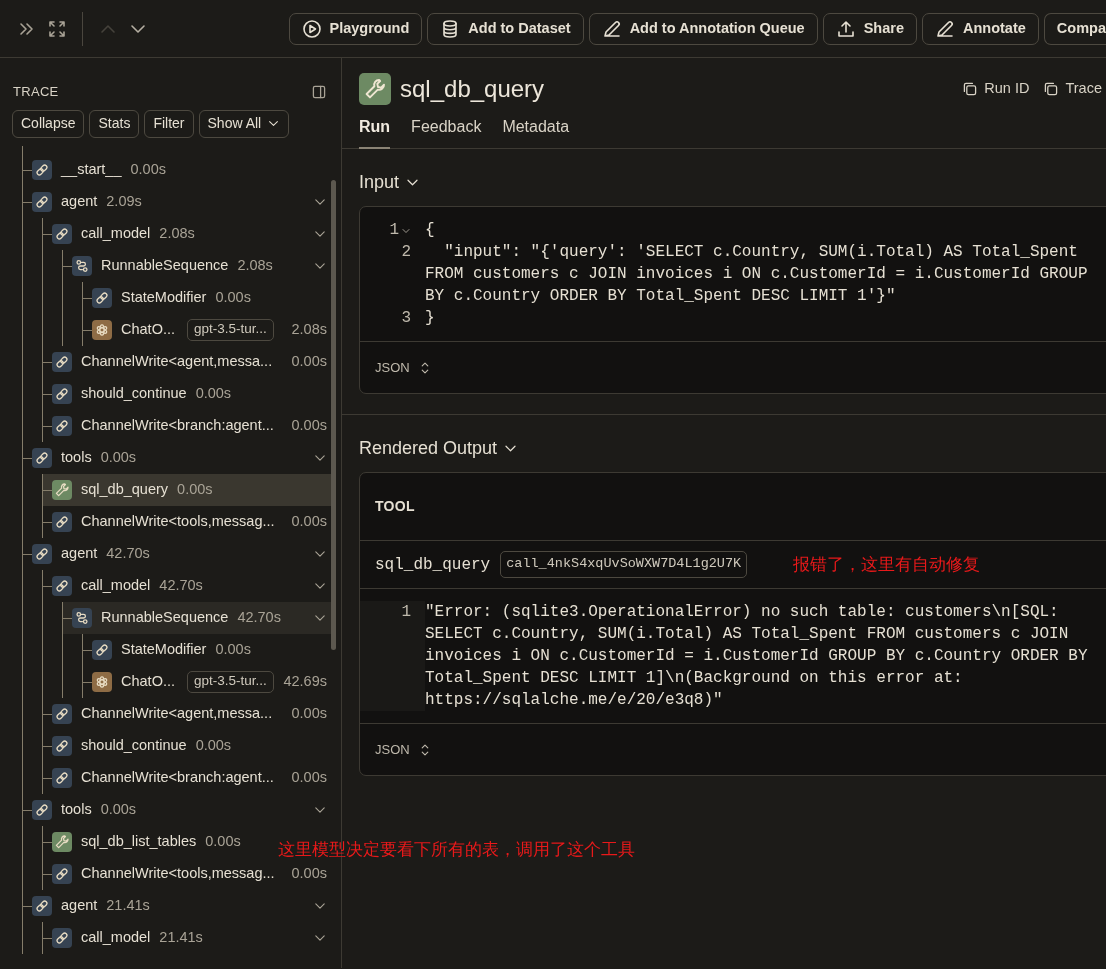  What do you see at coordinates (980, 28) in the screenshot?
I see `toolbar-button: Annotate` at bounding box center [980, 28].